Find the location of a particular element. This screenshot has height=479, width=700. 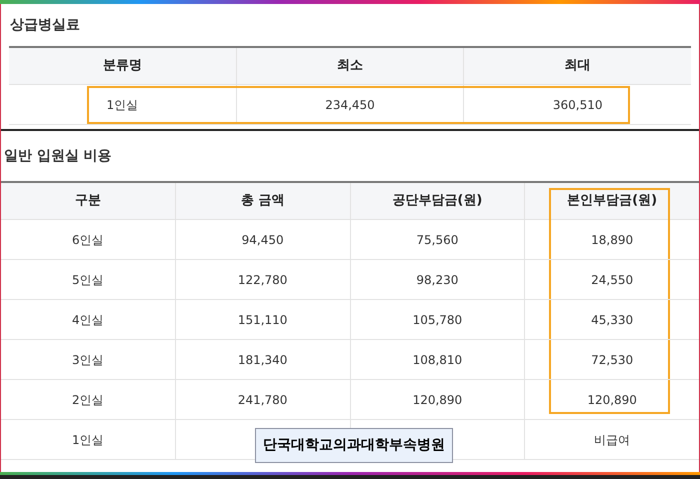

table-cell-text: 4인실 is located at coordinates (88, 320).